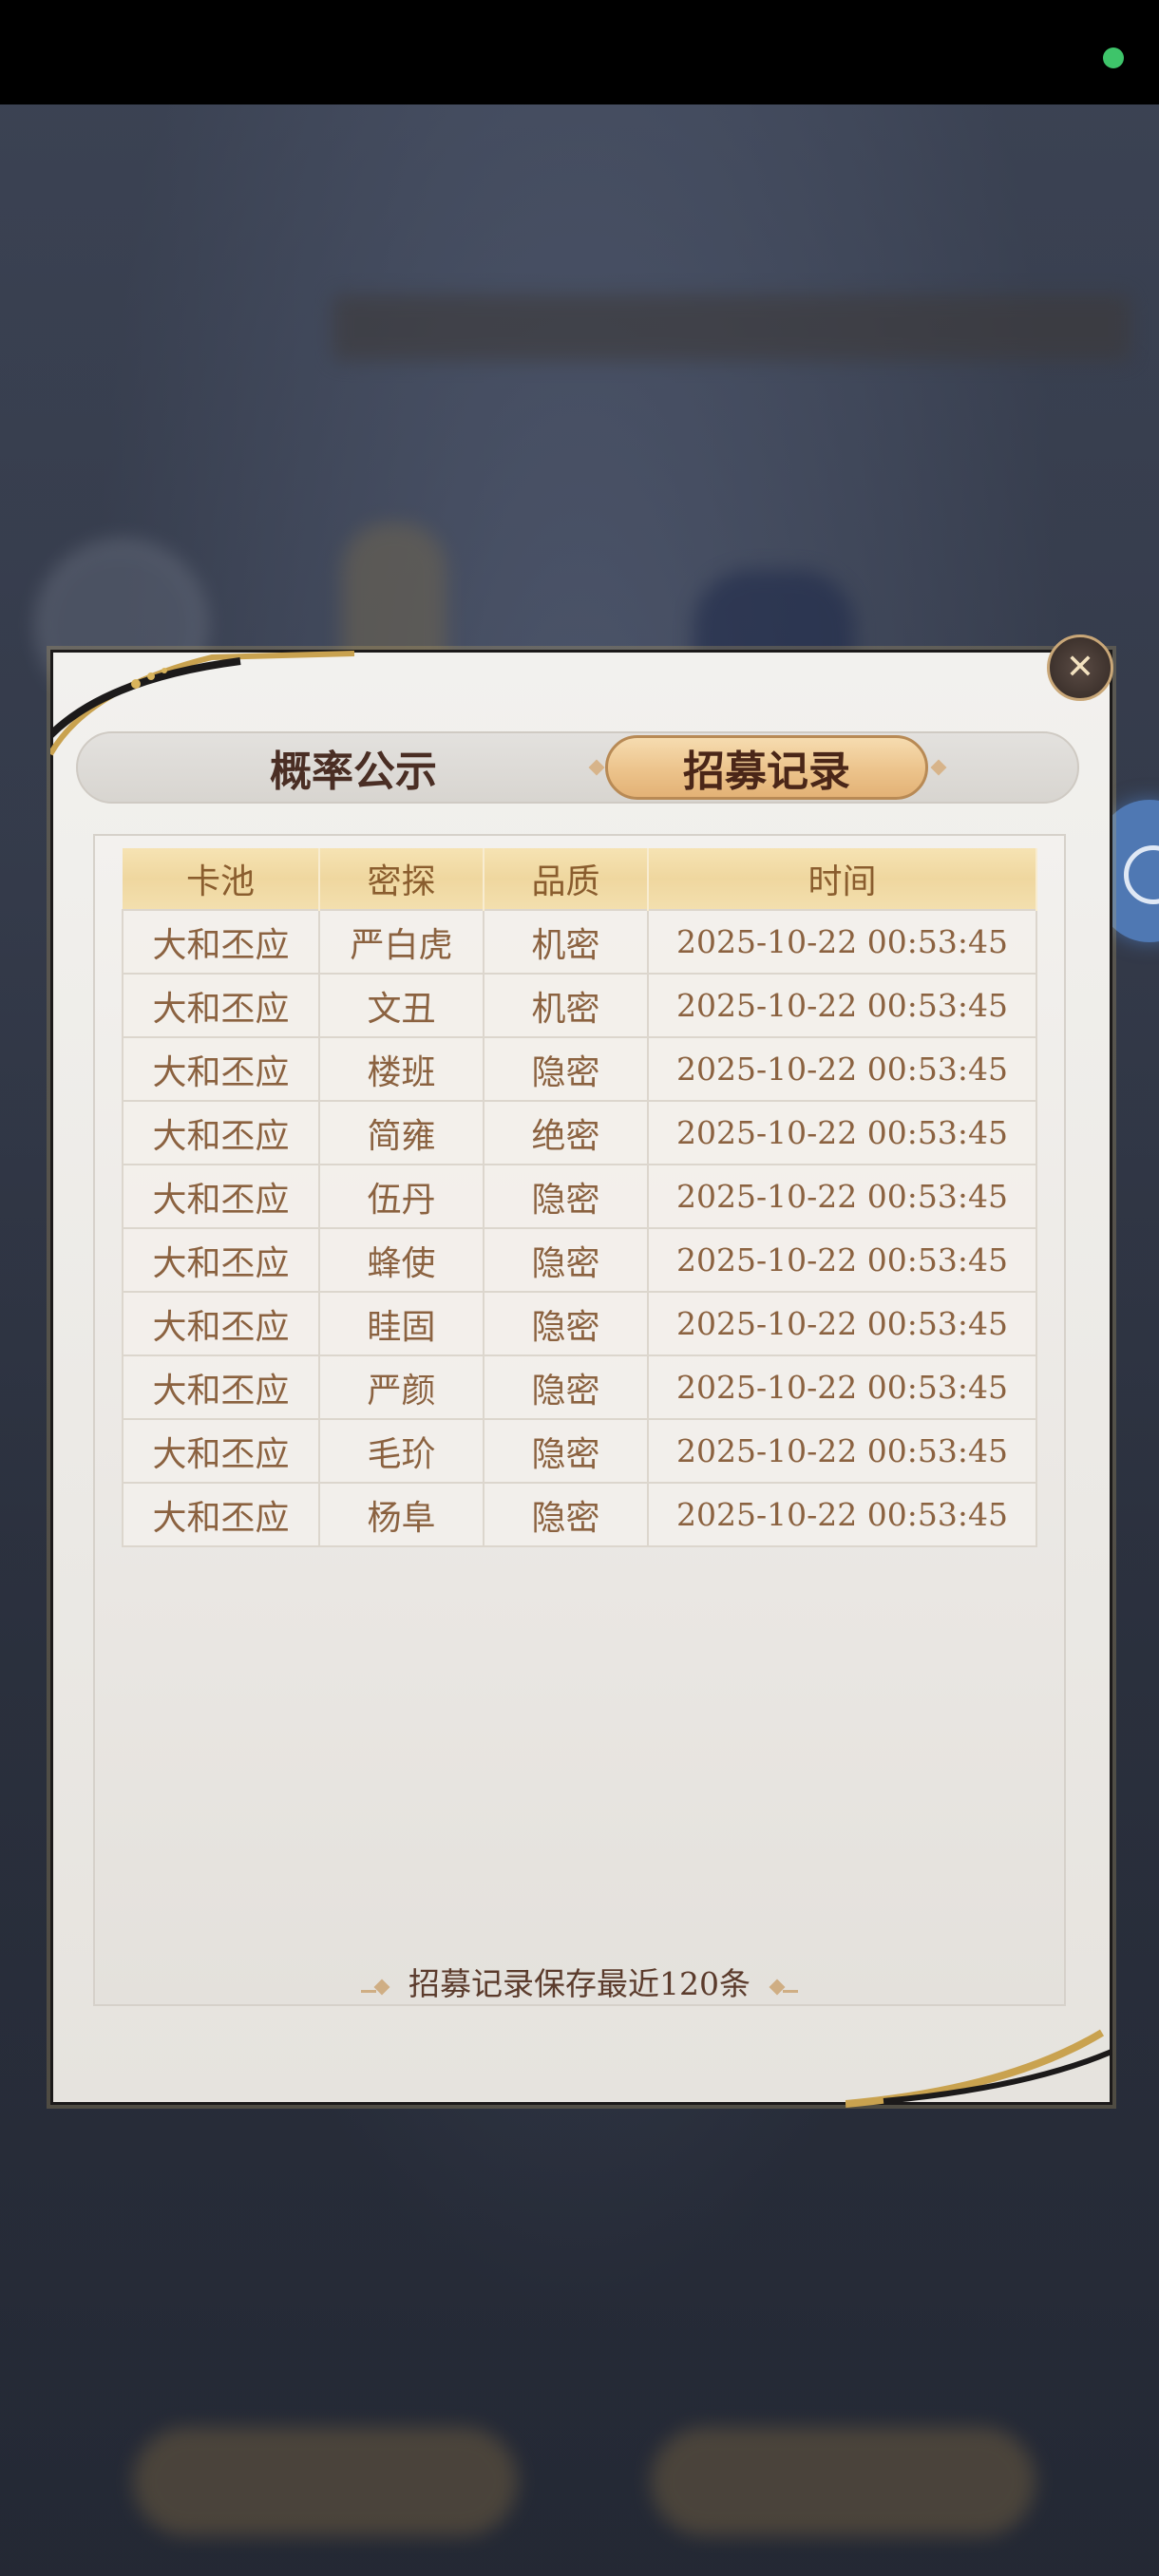 This screenshot has height=2576, width=1159. I want to click on close-button: ✕, so click(1080, 668).